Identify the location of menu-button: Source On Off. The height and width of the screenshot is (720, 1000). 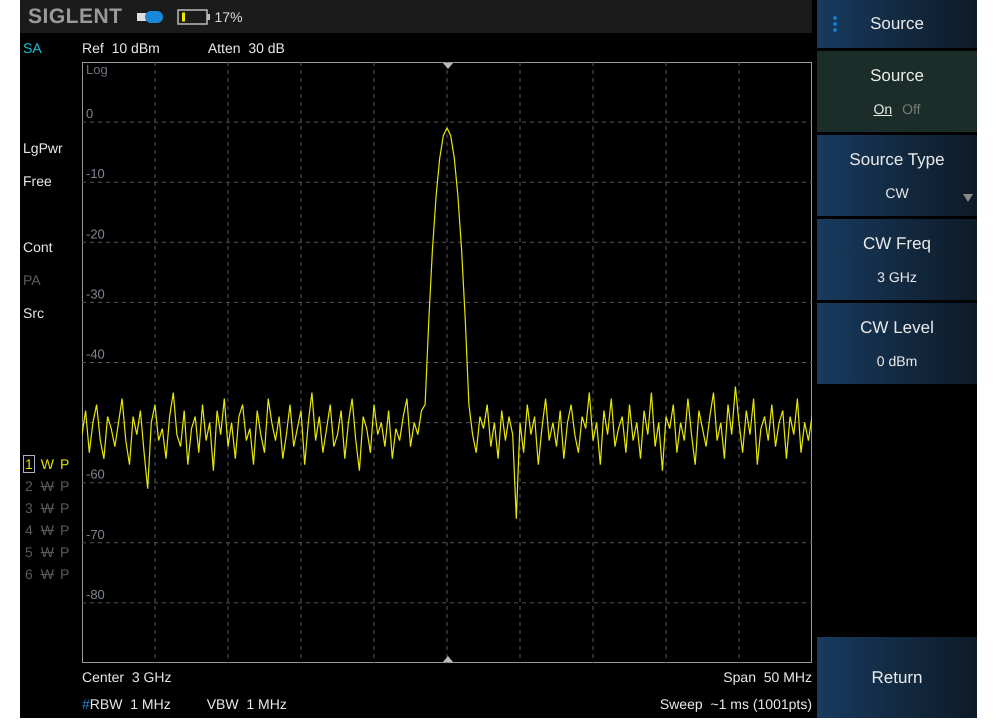
(897, 91).